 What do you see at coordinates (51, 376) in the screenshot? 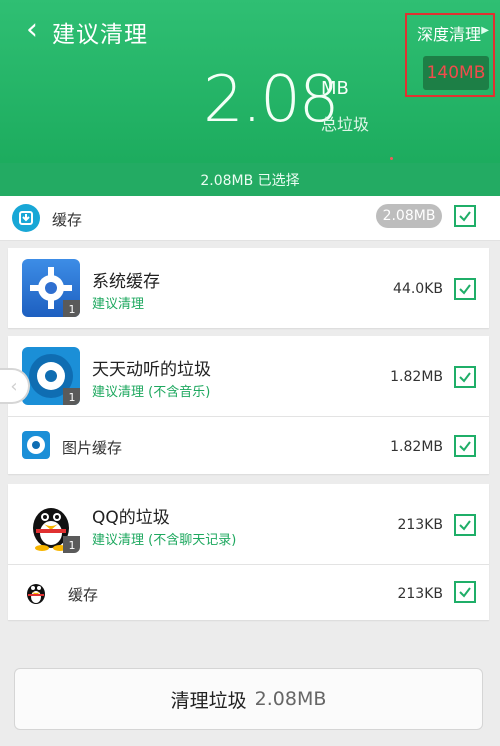
I see `music-app-icon: 1` at bounding box center [51, 376].